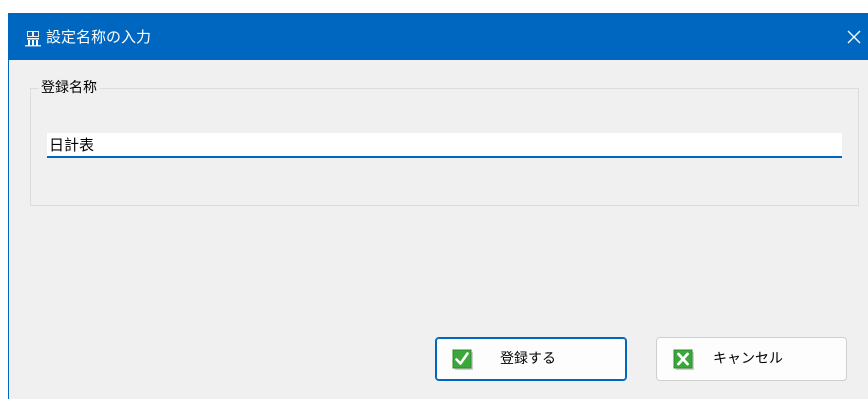  I want to click on register-button: 登録する, so click(531, 359).